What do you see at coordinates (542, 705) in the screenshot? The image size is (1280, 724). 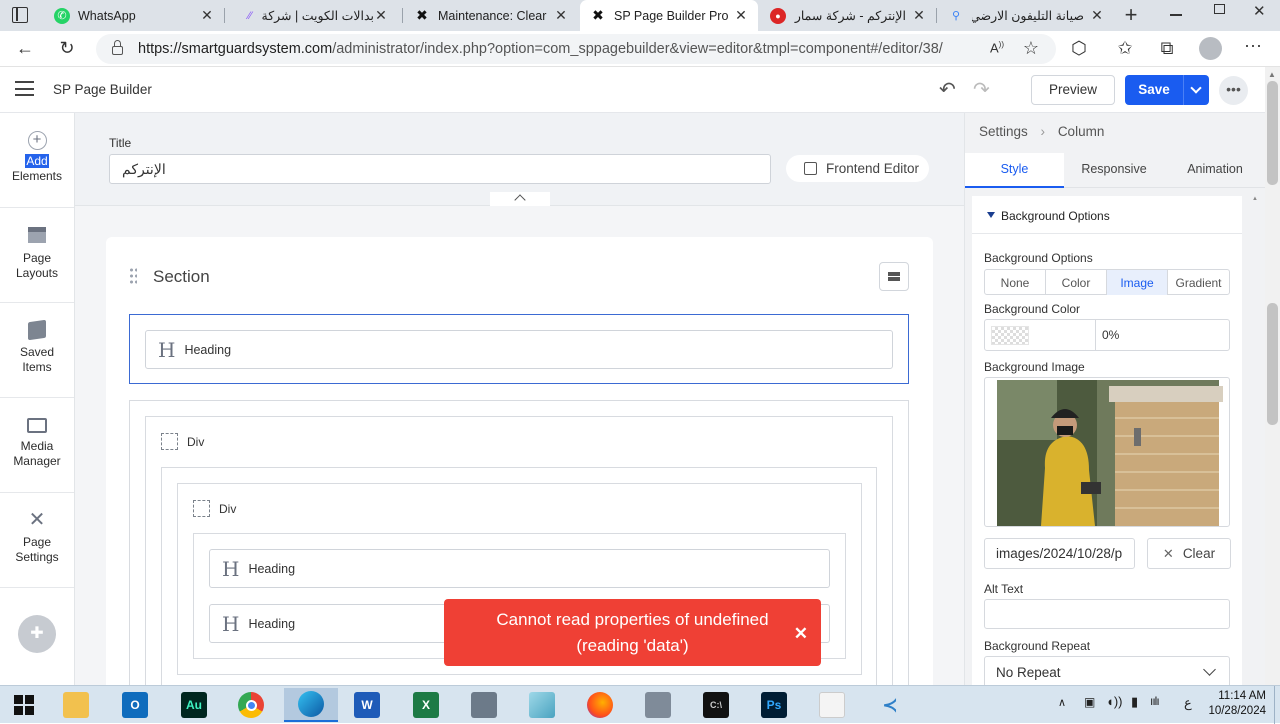 I see `notes-app-icon` at bounding box center [542, 705].